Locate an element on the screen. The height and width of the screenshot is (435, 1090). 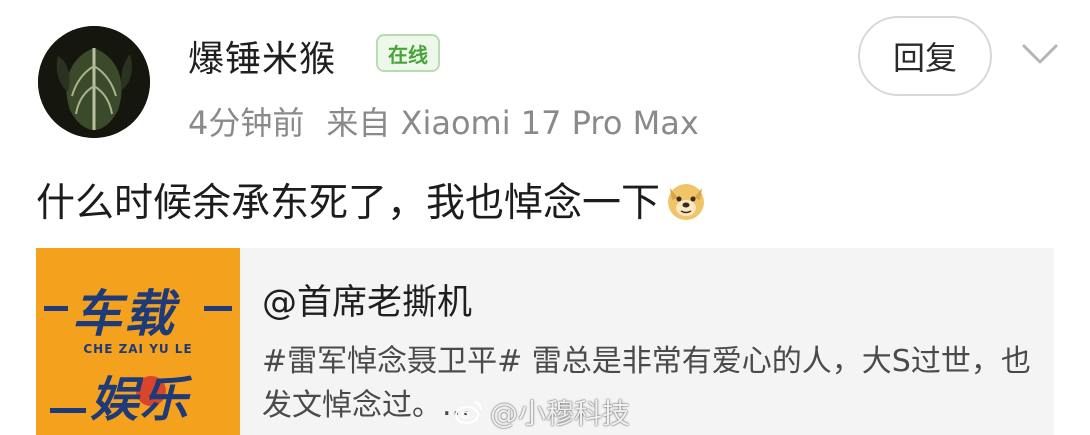
online-badge: 在线 is located at coordinates (408, 53).